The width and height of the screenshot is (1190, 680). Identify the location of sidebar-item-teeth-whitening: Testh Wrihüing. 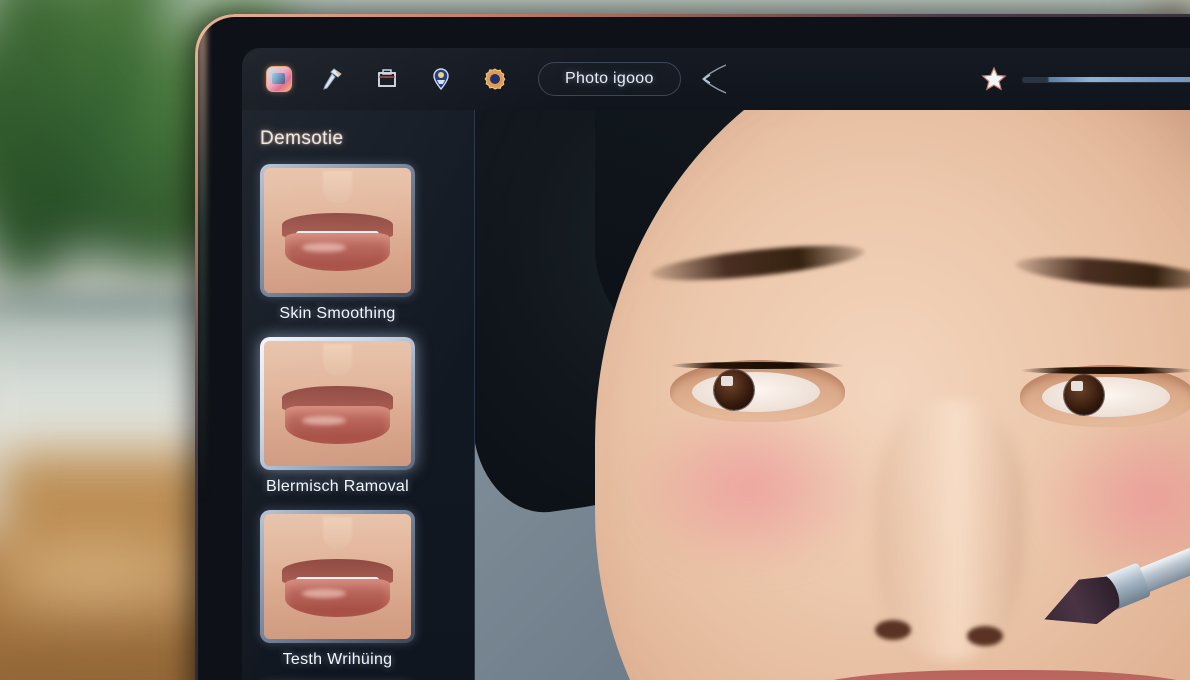
(358, 582).